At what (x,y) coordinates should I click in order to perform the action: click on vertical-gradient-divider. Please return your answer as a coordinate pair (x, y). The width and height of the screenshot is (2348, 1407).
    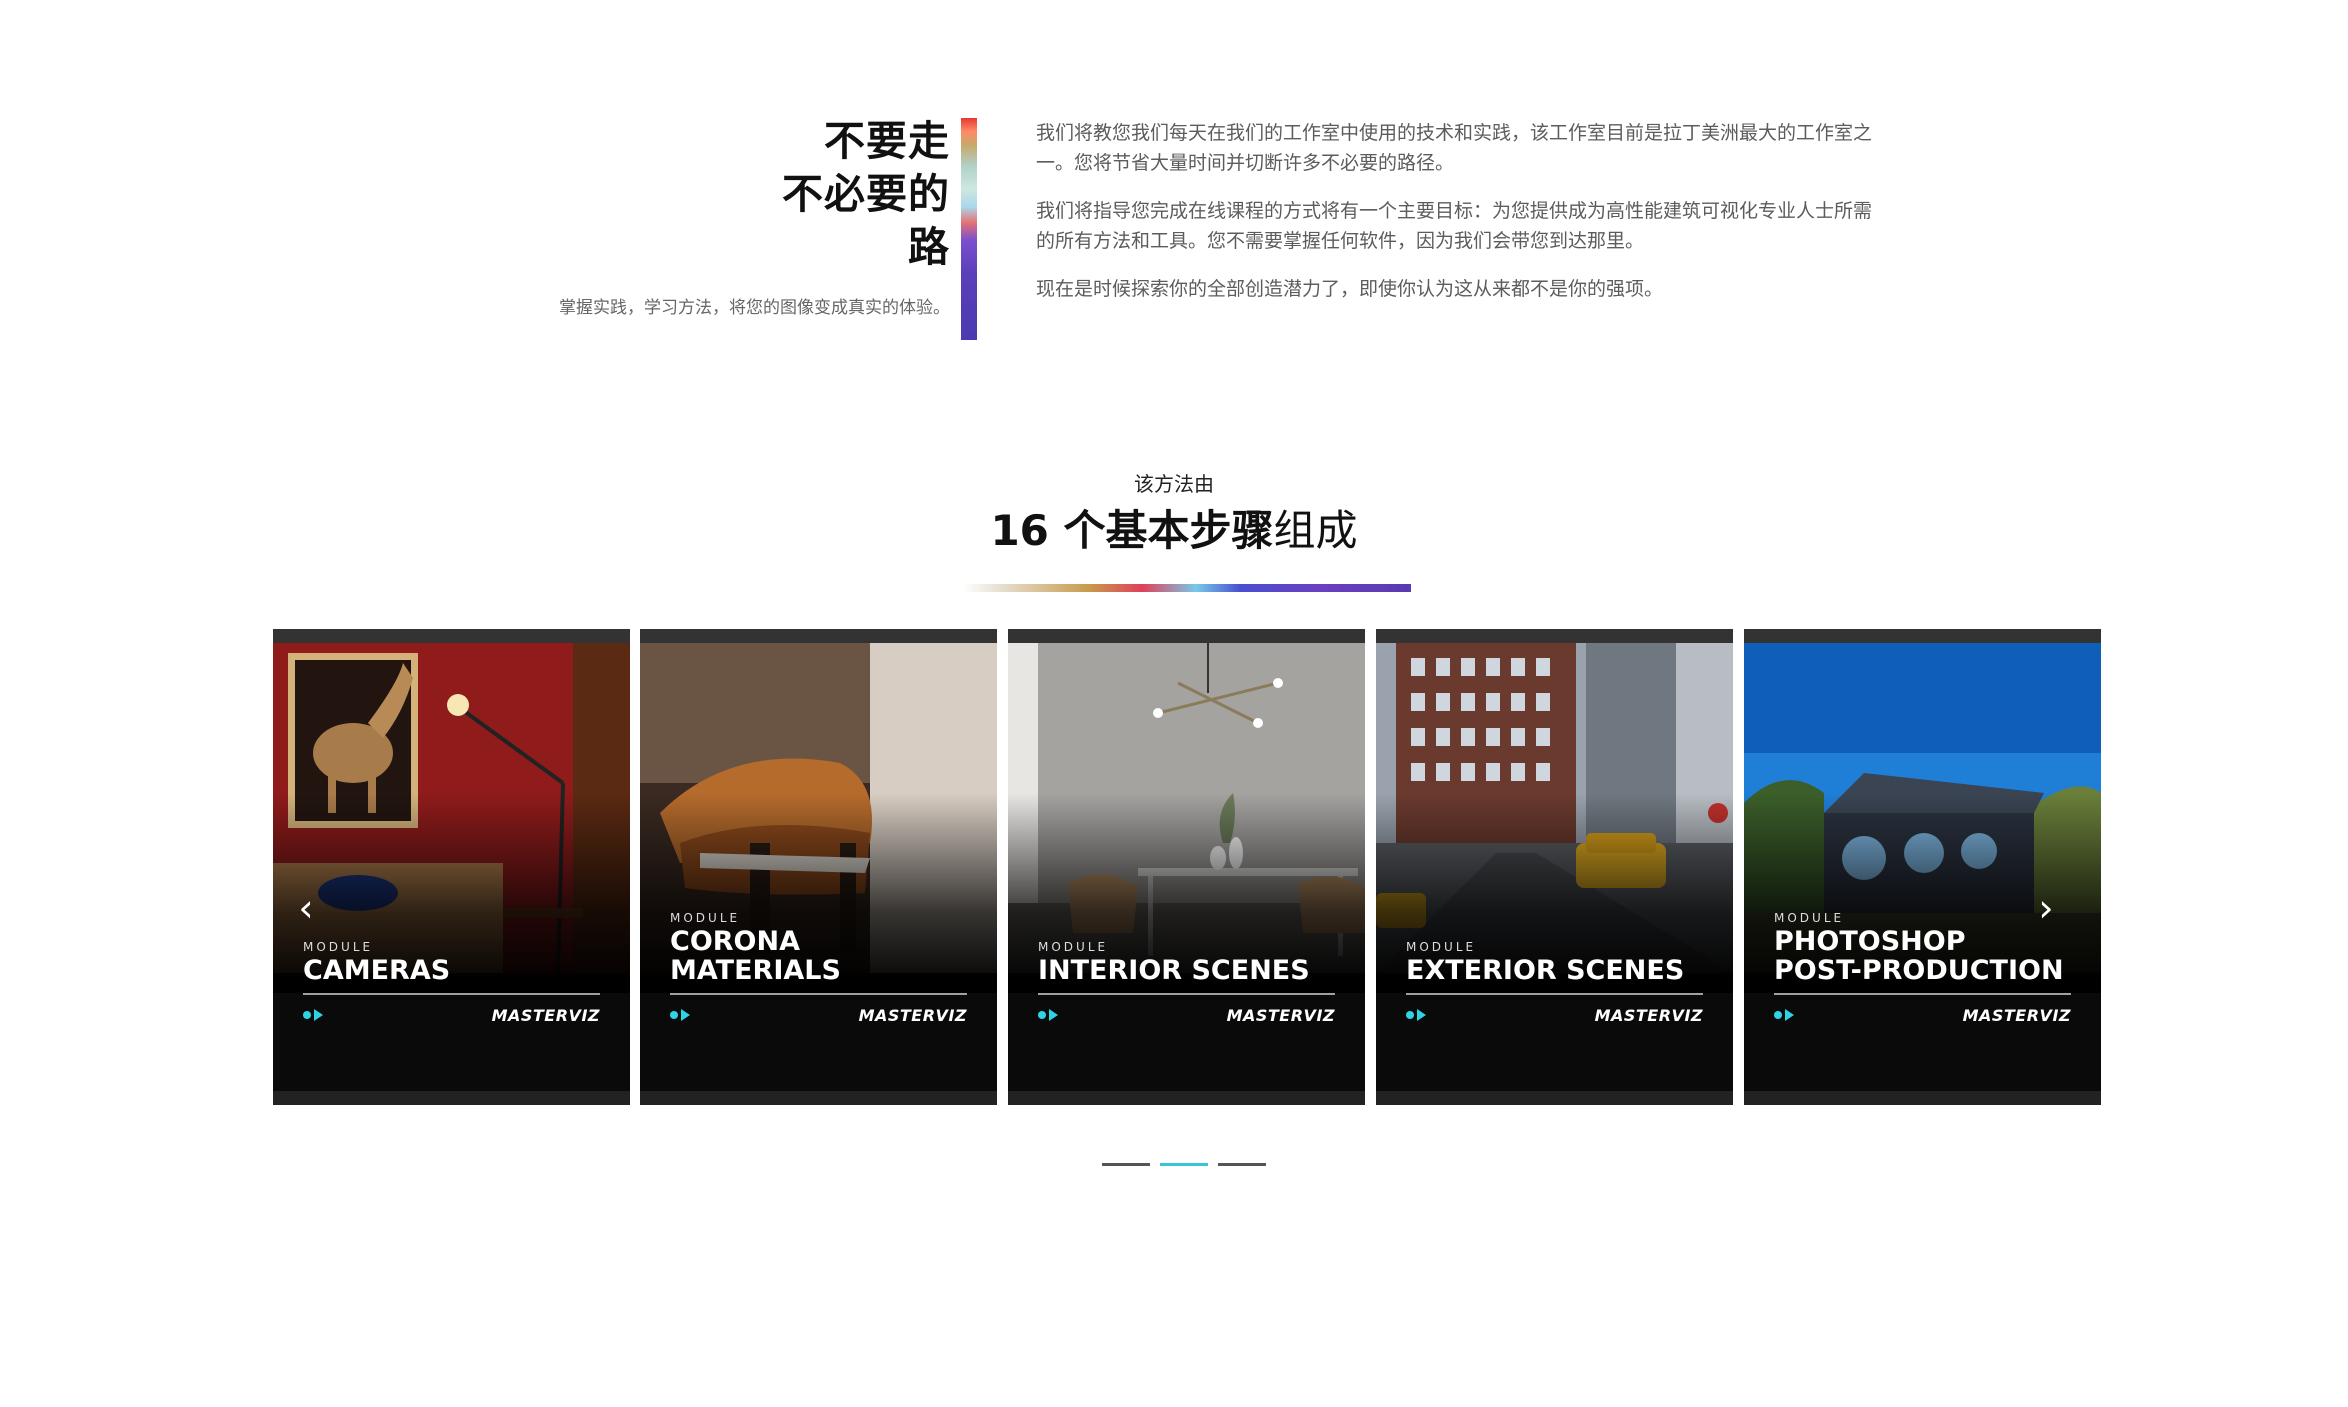
    Looking at the image, I should click on (969, 229).